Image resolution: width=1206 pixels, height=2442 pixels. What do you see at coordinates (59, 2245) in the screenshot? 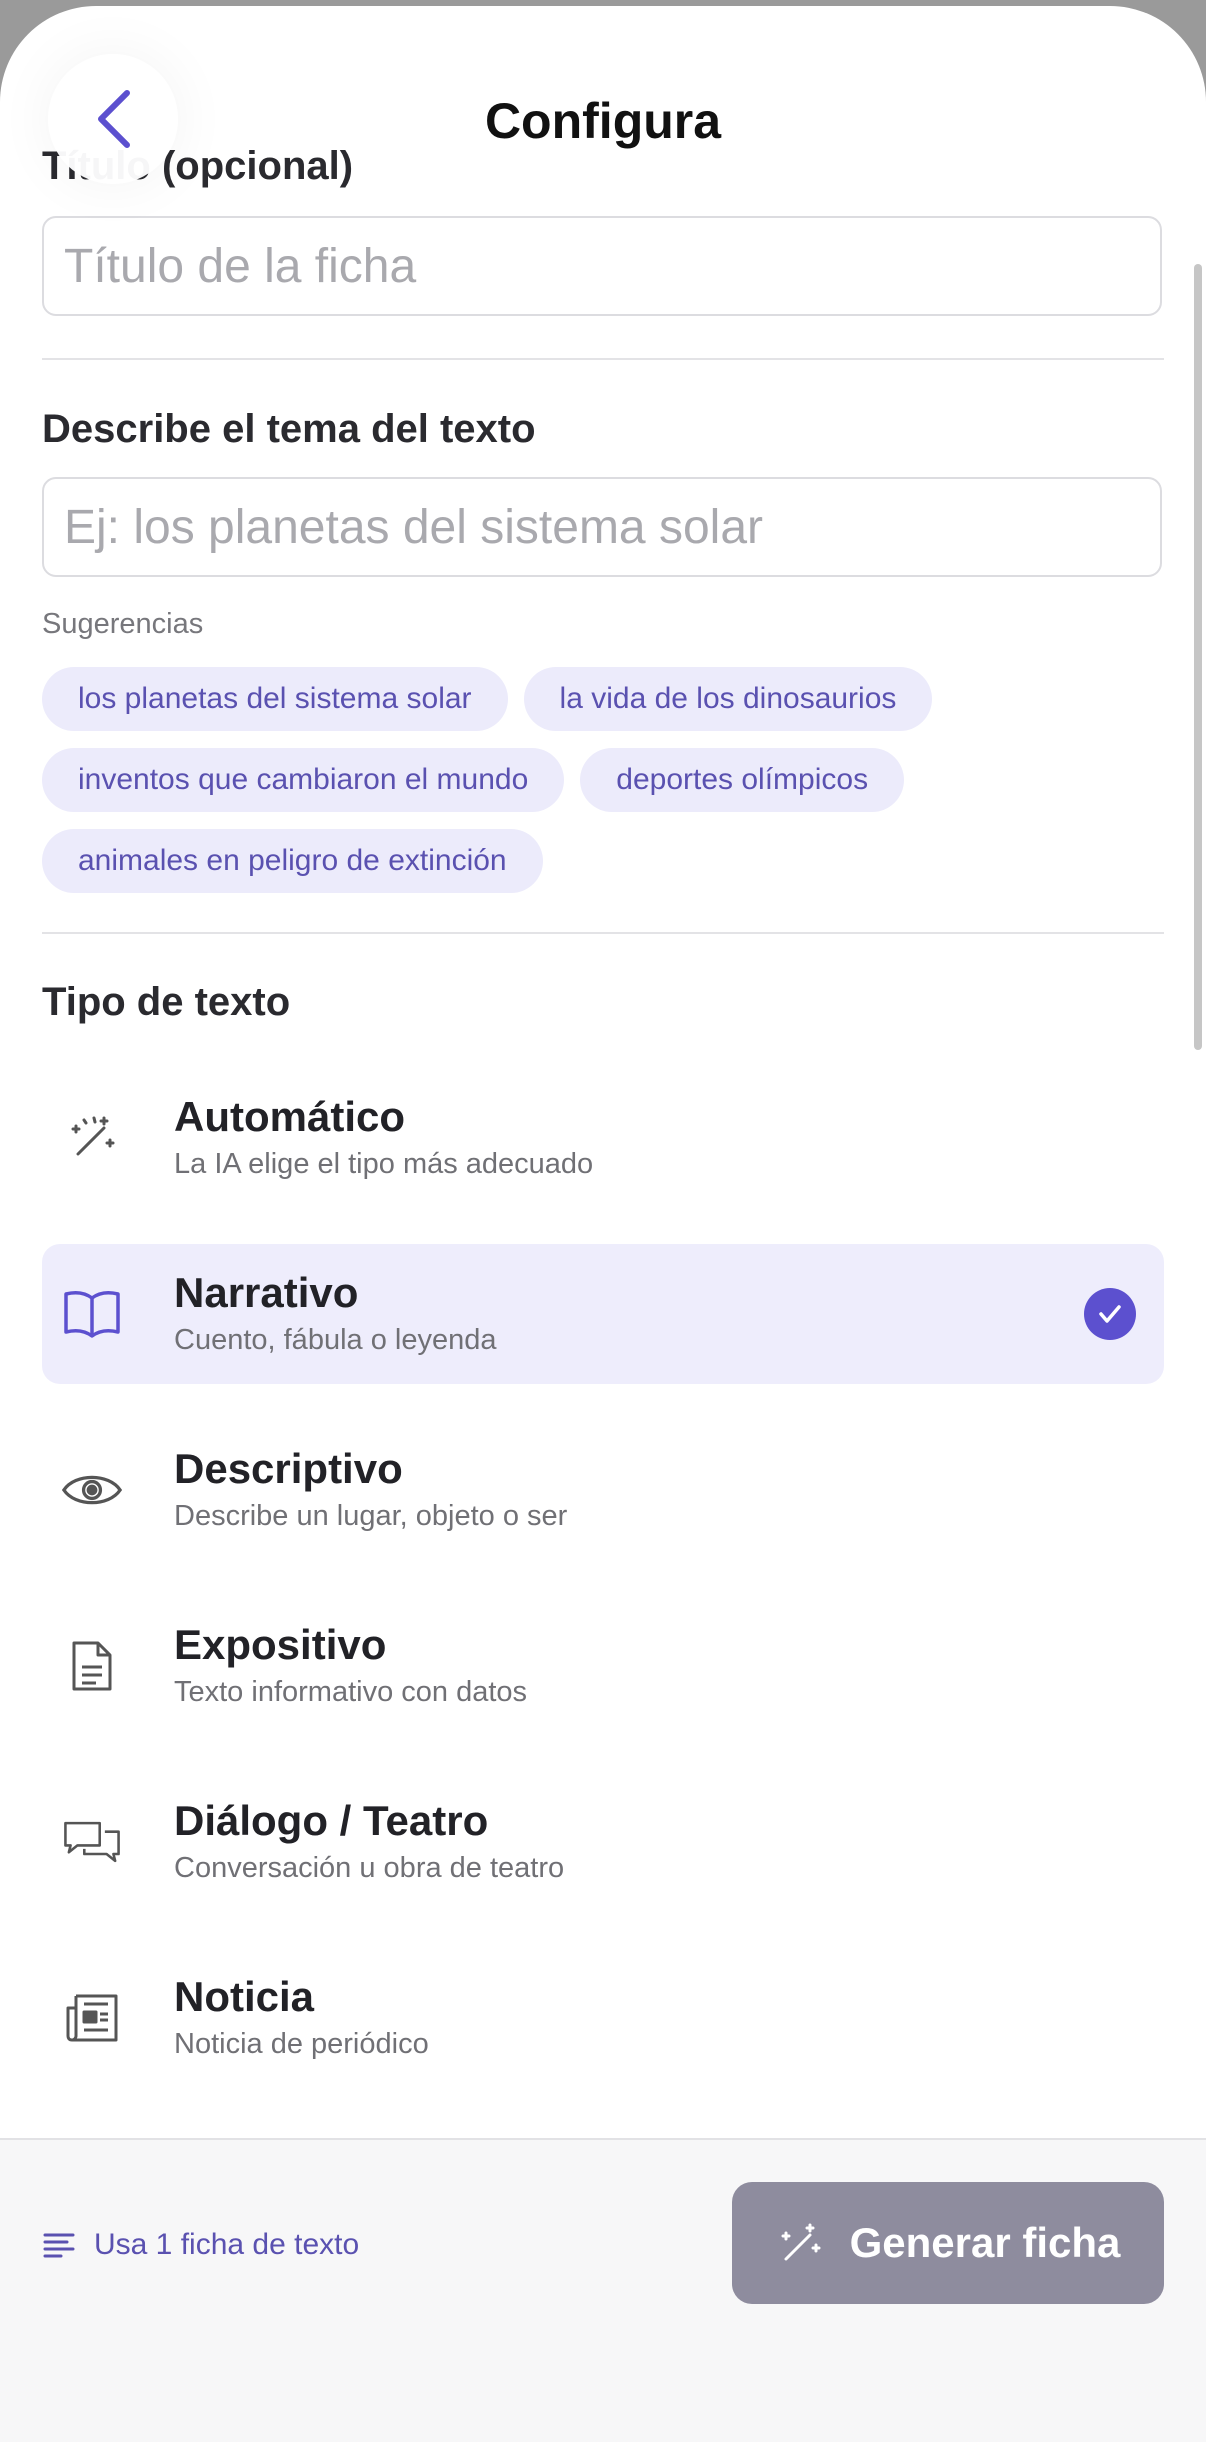
I see `lines-icon` at bounding box center [59, 2245].